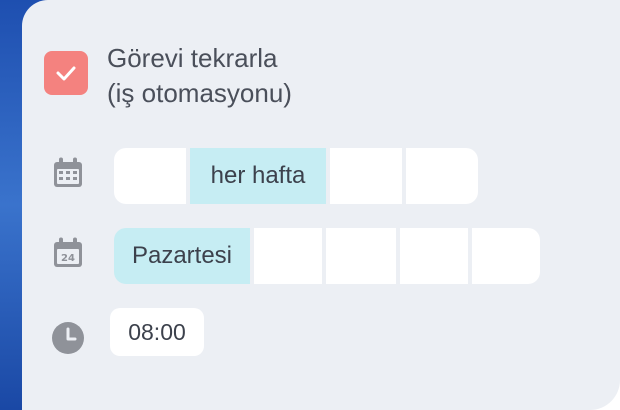 This screenshot has width=620, height=410. What do you see at coordinates (192, 58) in the screenshot?
I see `repeat-task-title-line1: Görevi tekrarla` at bounding box center [192, 58].